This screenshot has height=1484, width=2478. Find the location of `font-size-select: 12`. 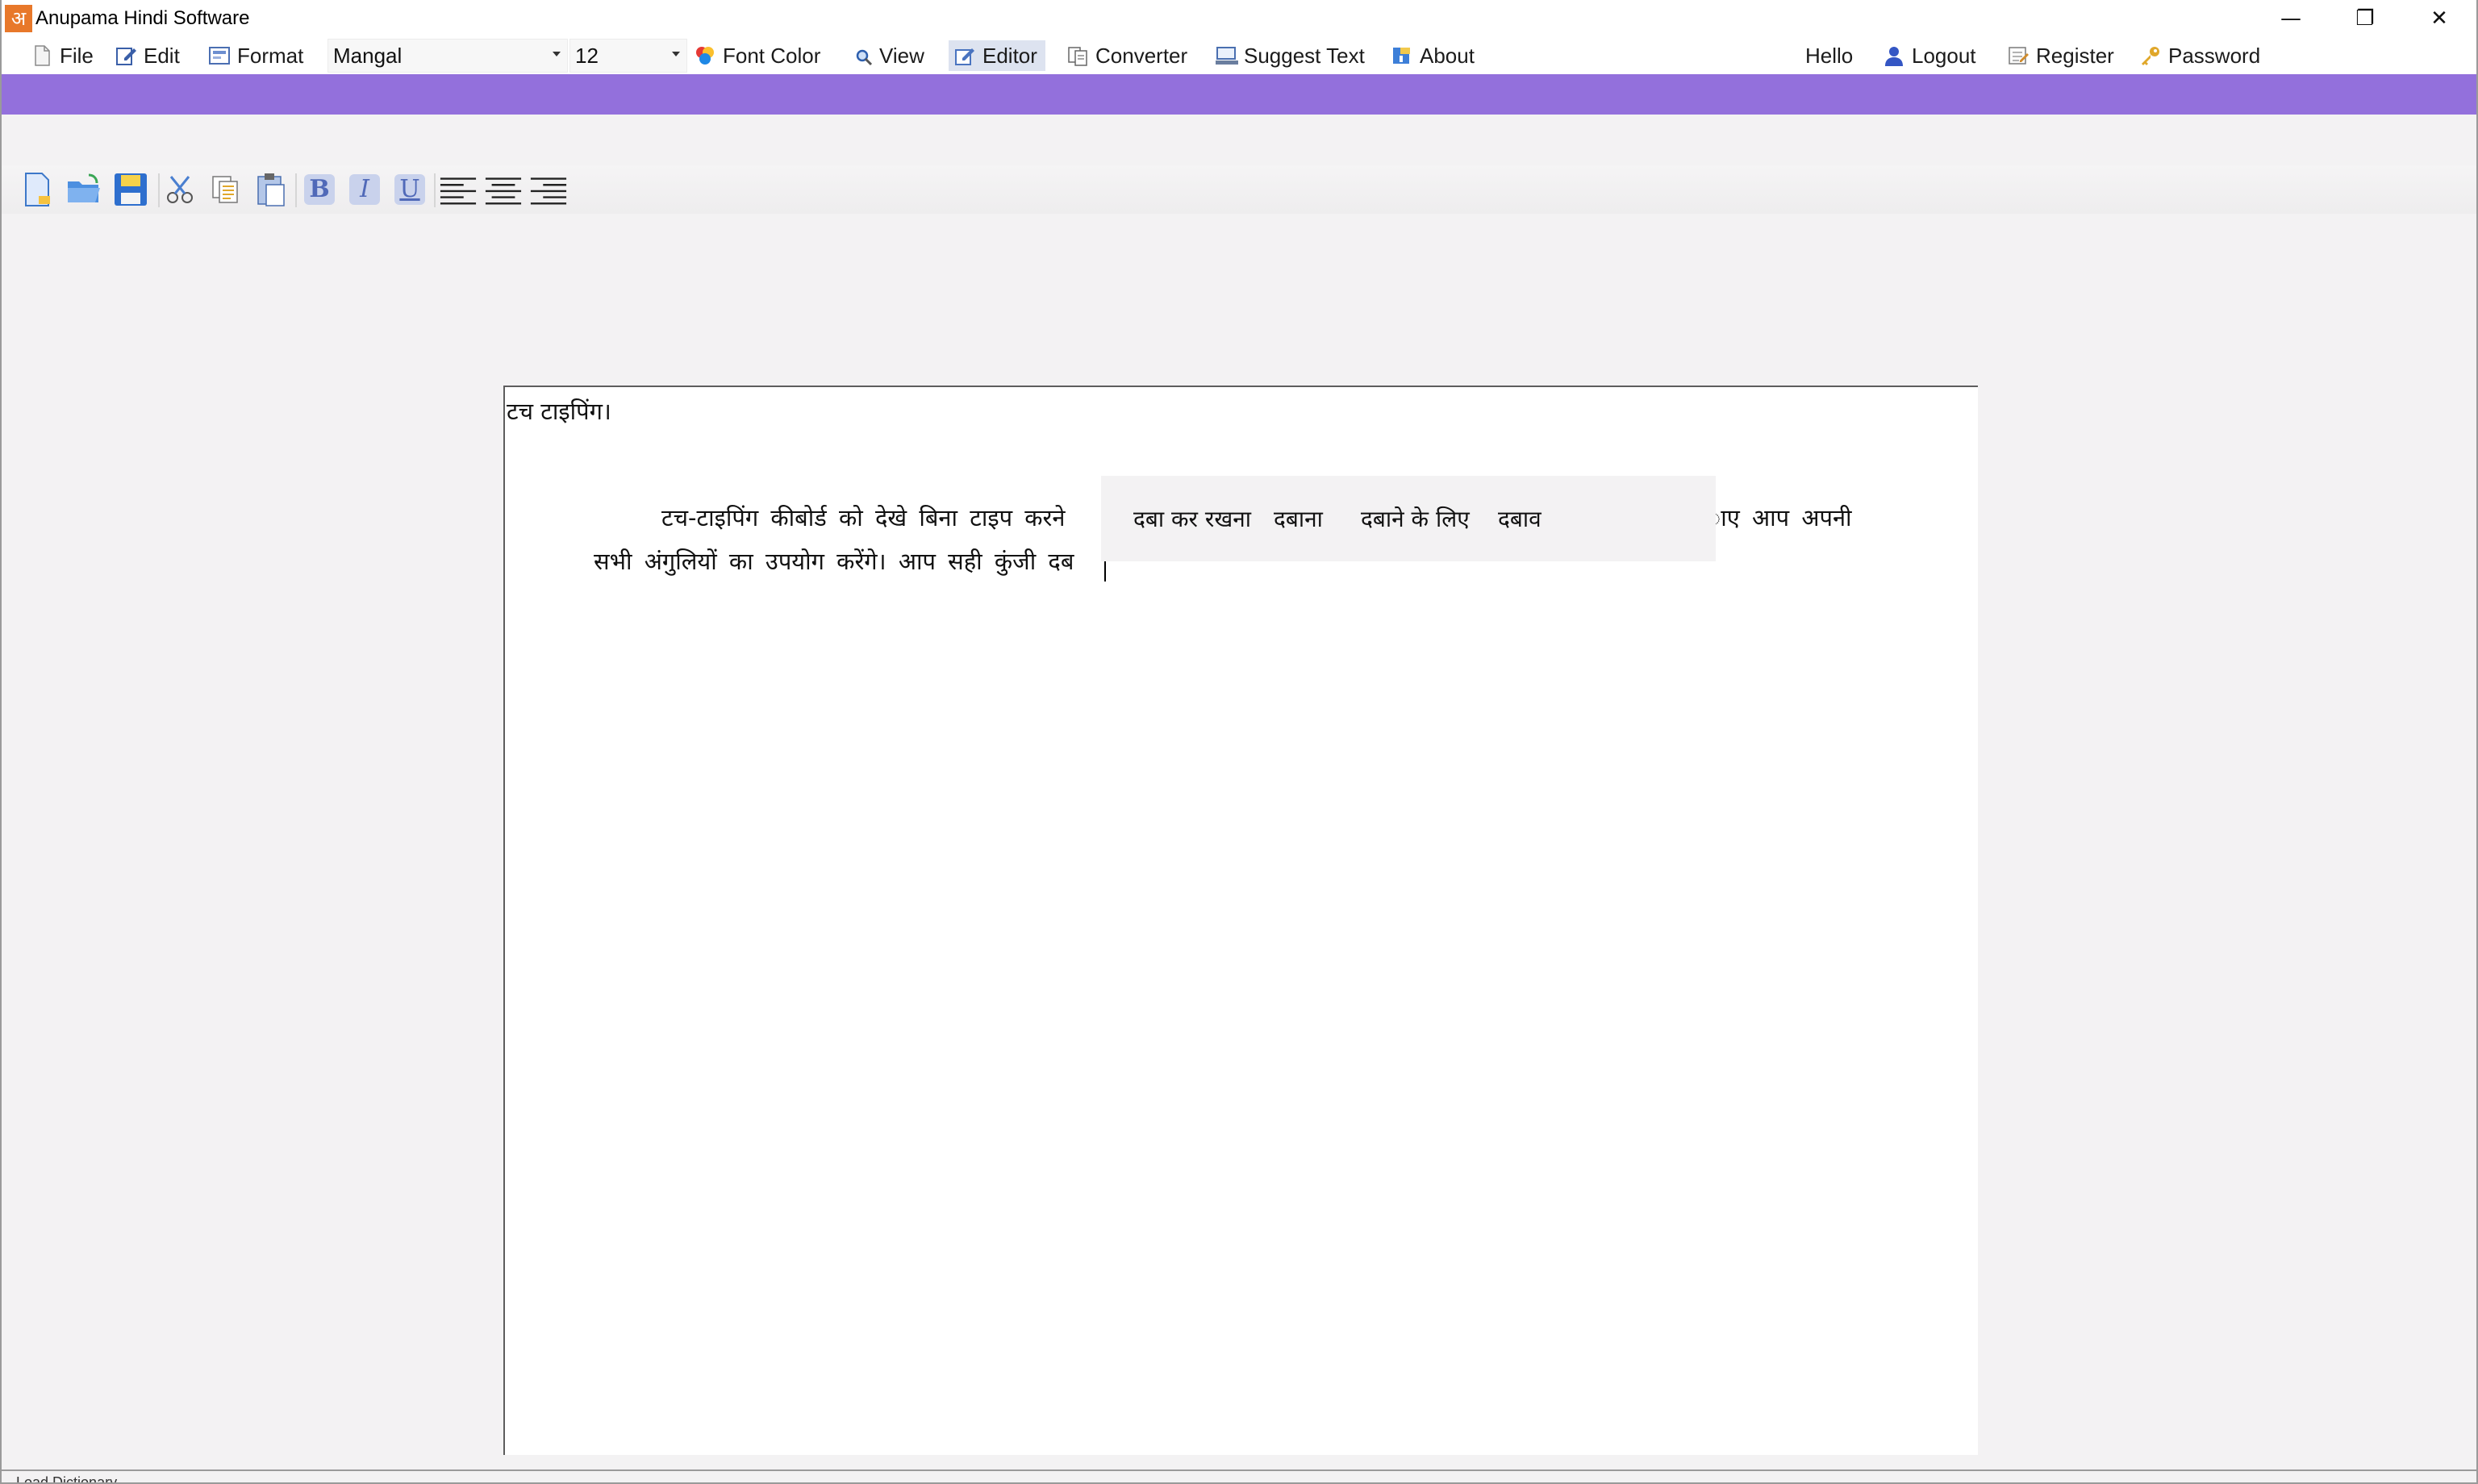

font-size-select: 12 is located at coordinates (628, 56).